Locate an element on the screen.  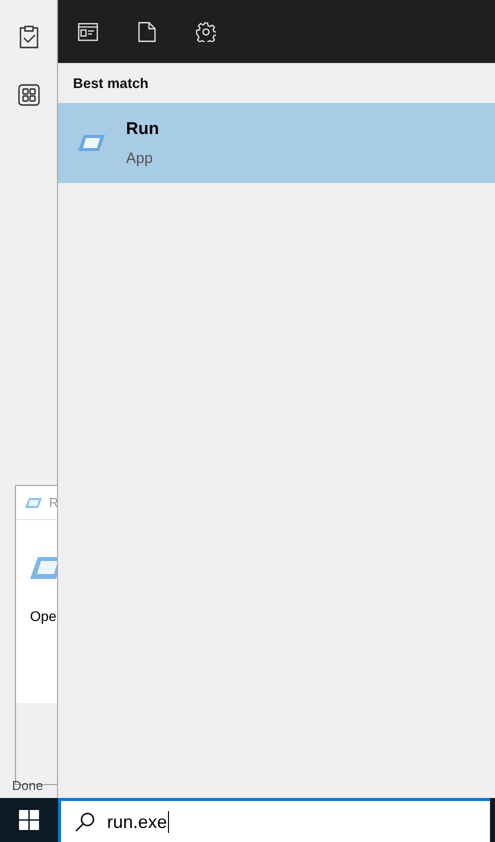
clipboard-check-icon is located at coordinates (28, 37).